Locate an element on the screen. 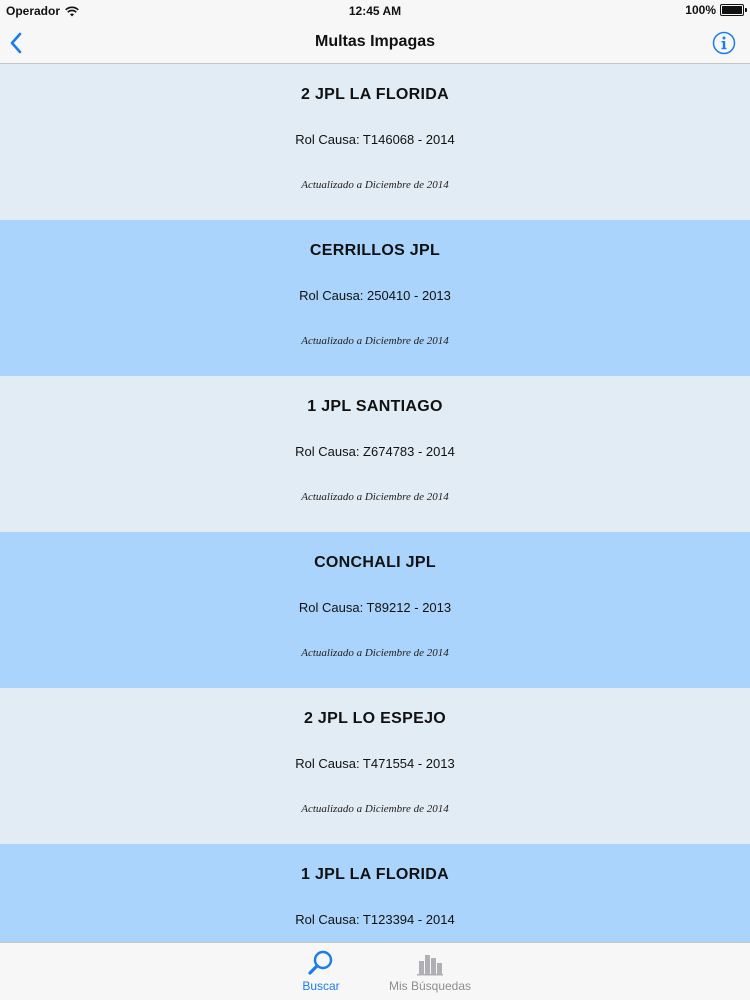  battery-icon is located at coordinates (733, 10).